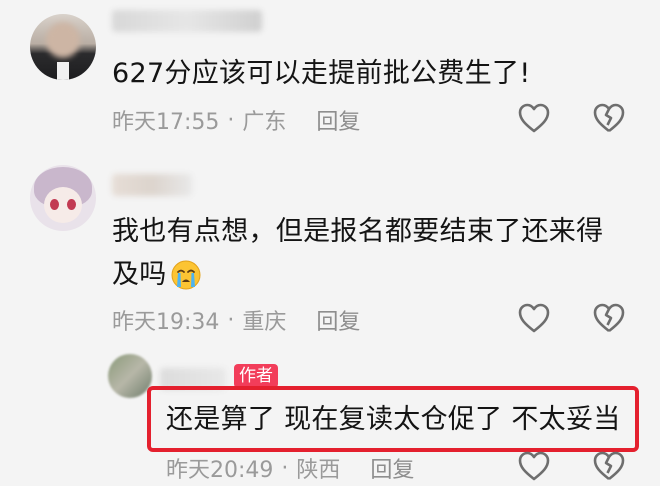  What do you see at coordinates (264, 122) in the screenshot?
I see `comment-location: 广东` at bounding box center [264, 122].